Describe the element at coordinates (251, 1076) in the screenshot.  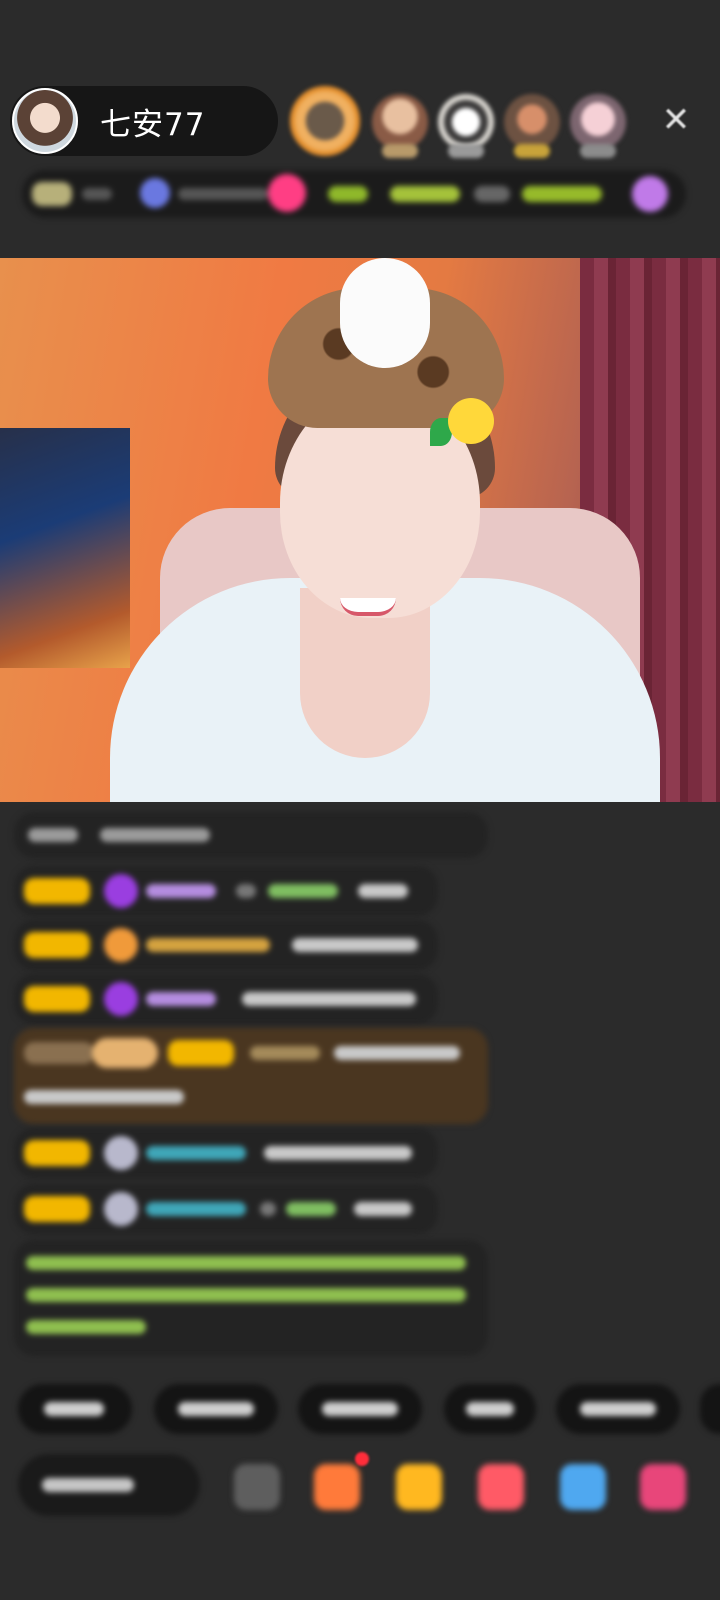
I see `chat-gift-message` at that location.